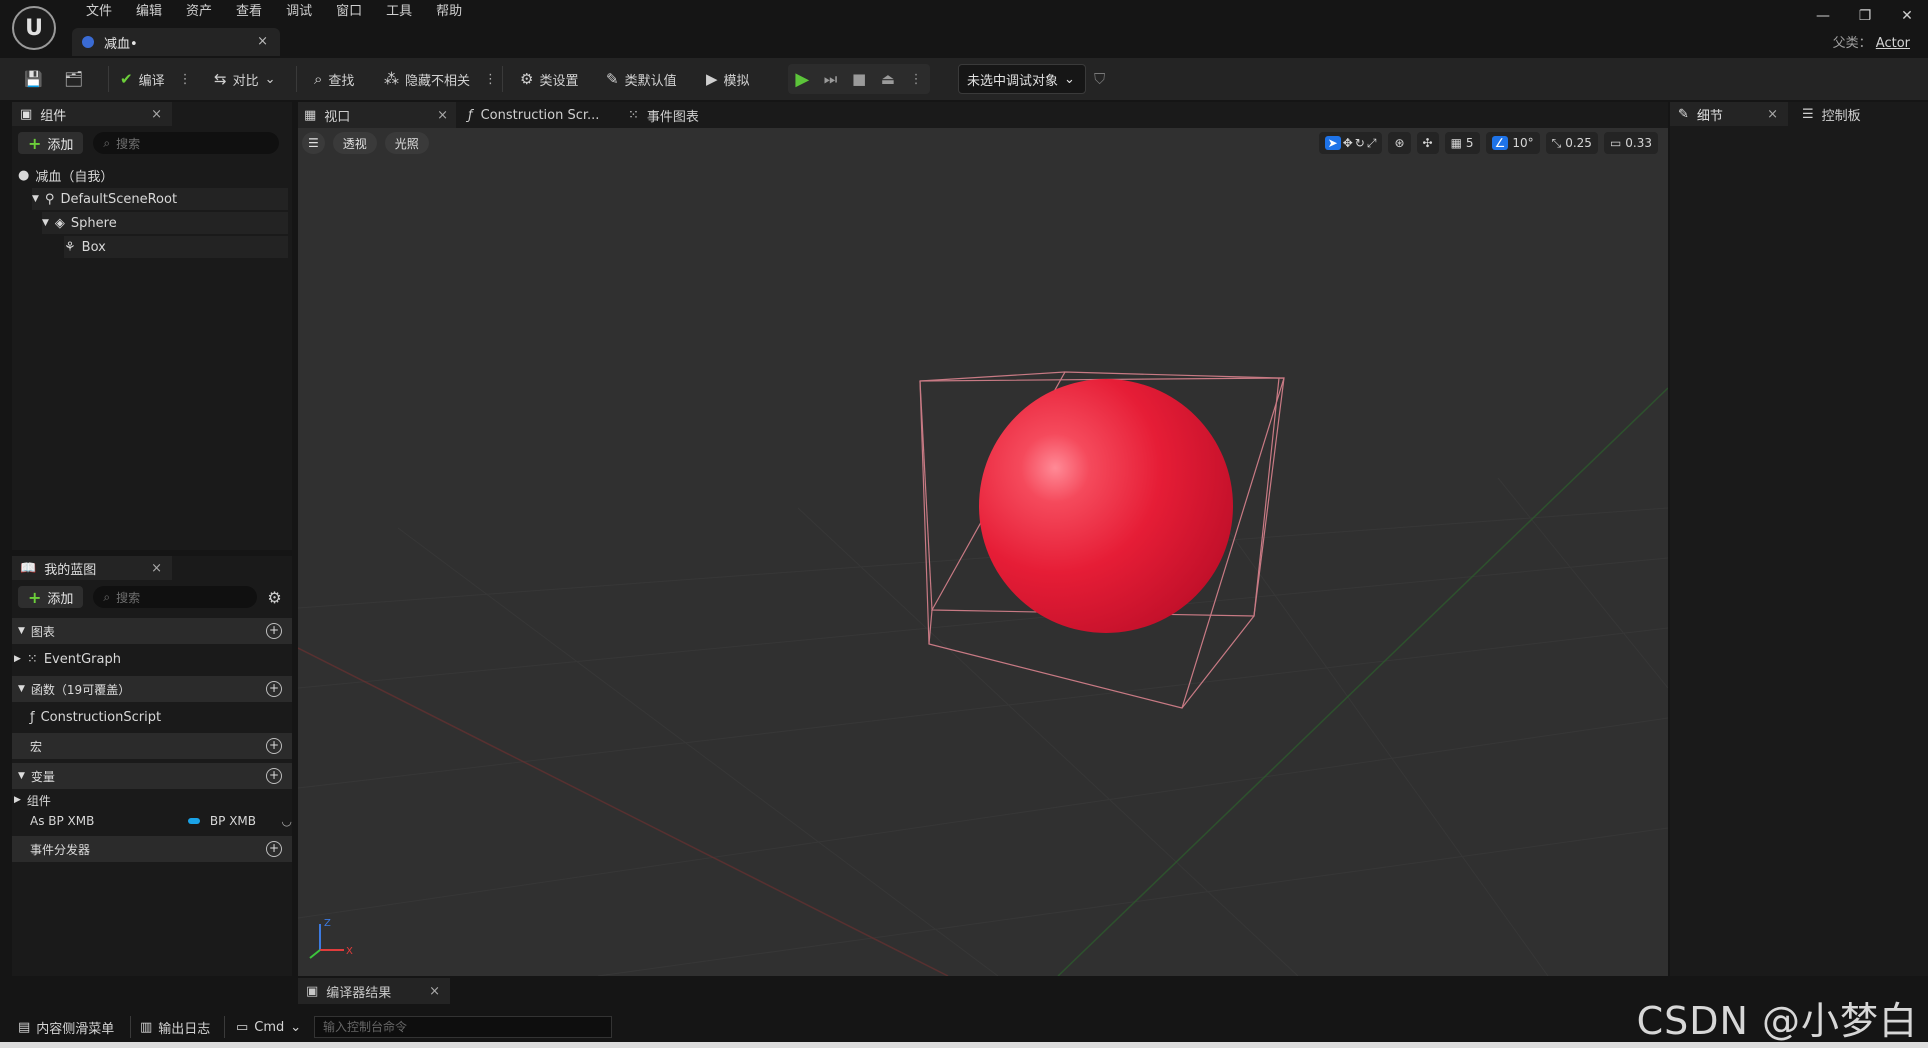 Image resolution: width=1928 pixels, height=1048 pixels. I want to click on compile-button: ✔ 编译 ⋮, so click(156, 79).